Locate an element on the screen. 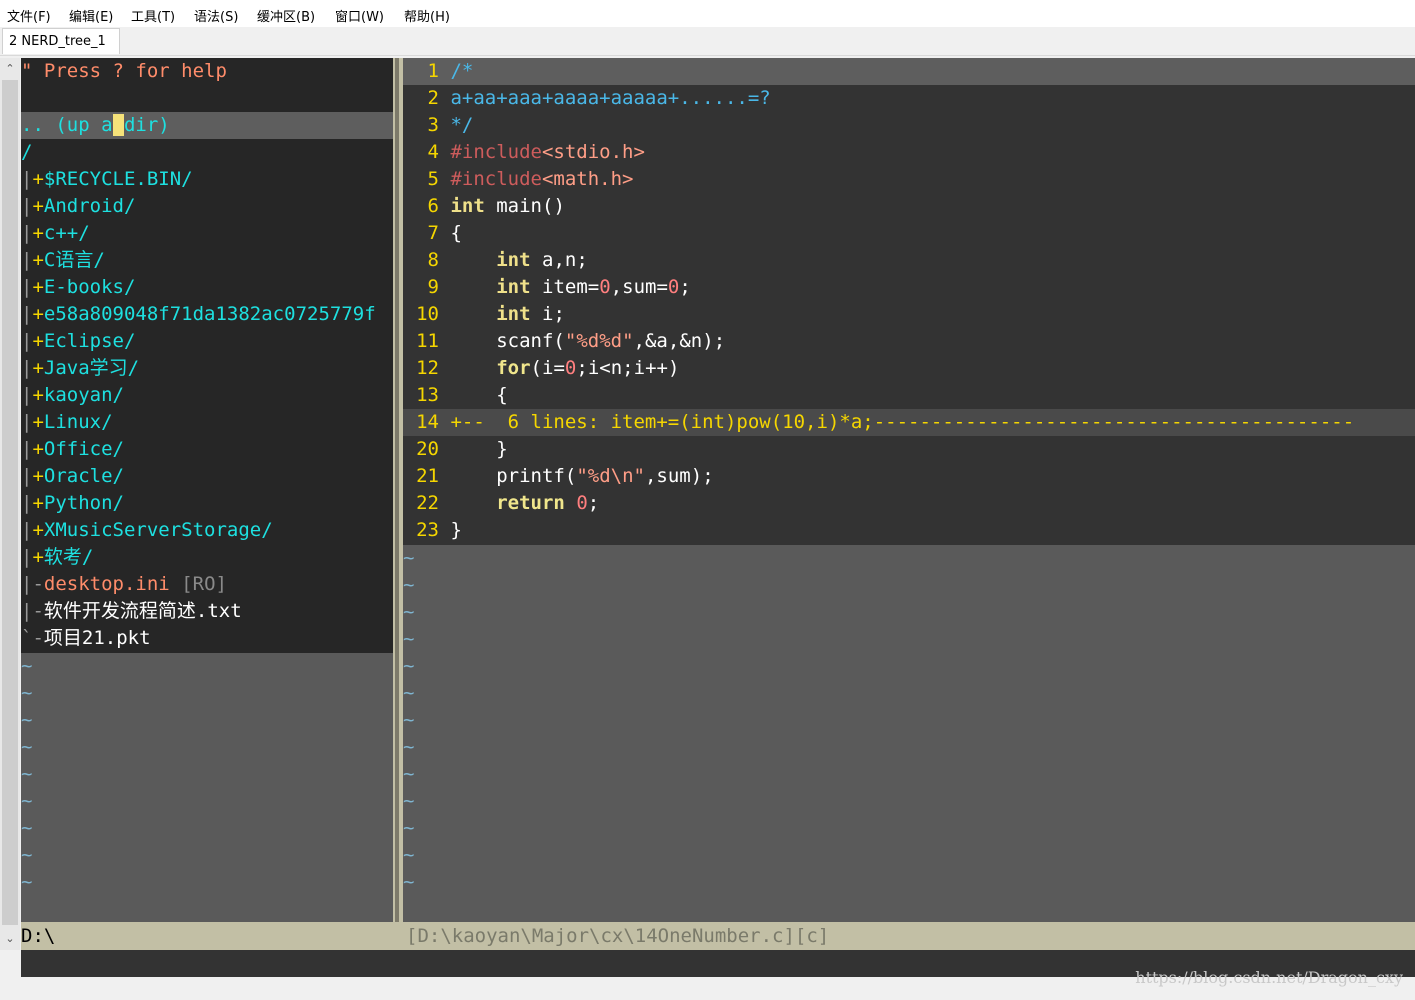  separator-bar is located at coordinates (397, 490).